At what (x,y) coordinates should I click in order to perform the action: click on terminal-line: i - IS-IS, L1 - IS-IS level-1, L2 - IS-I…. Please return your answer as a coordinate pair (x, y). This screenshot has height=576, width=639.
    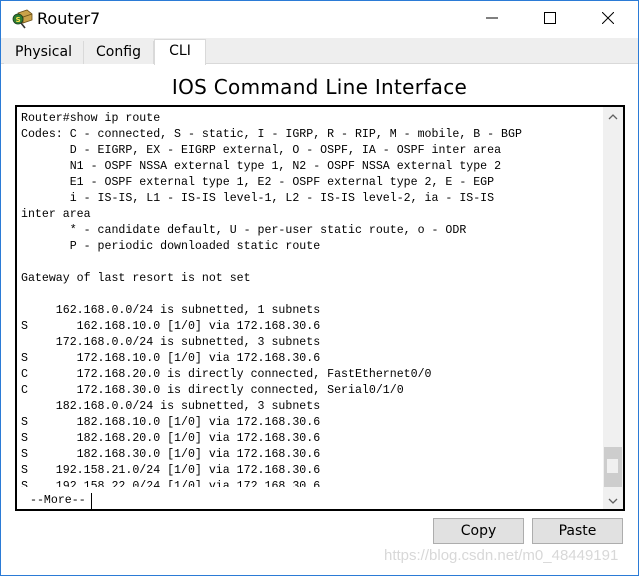
    Looking at the image, I should click on (258, 198).